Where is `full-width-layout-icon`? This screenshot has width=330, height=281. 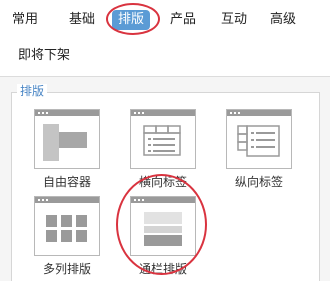
full-width-layout-icon is located at coordinates (163, 226).